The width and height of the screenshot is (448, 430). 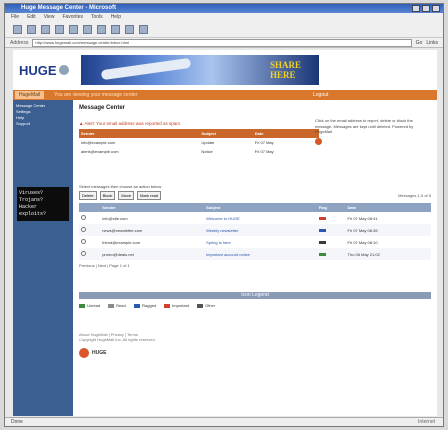 What do you see at coordinates (260, 218) in the screenshot?
I see `row-subject: Welcome to HUGE` at bounding box center [260, 218].